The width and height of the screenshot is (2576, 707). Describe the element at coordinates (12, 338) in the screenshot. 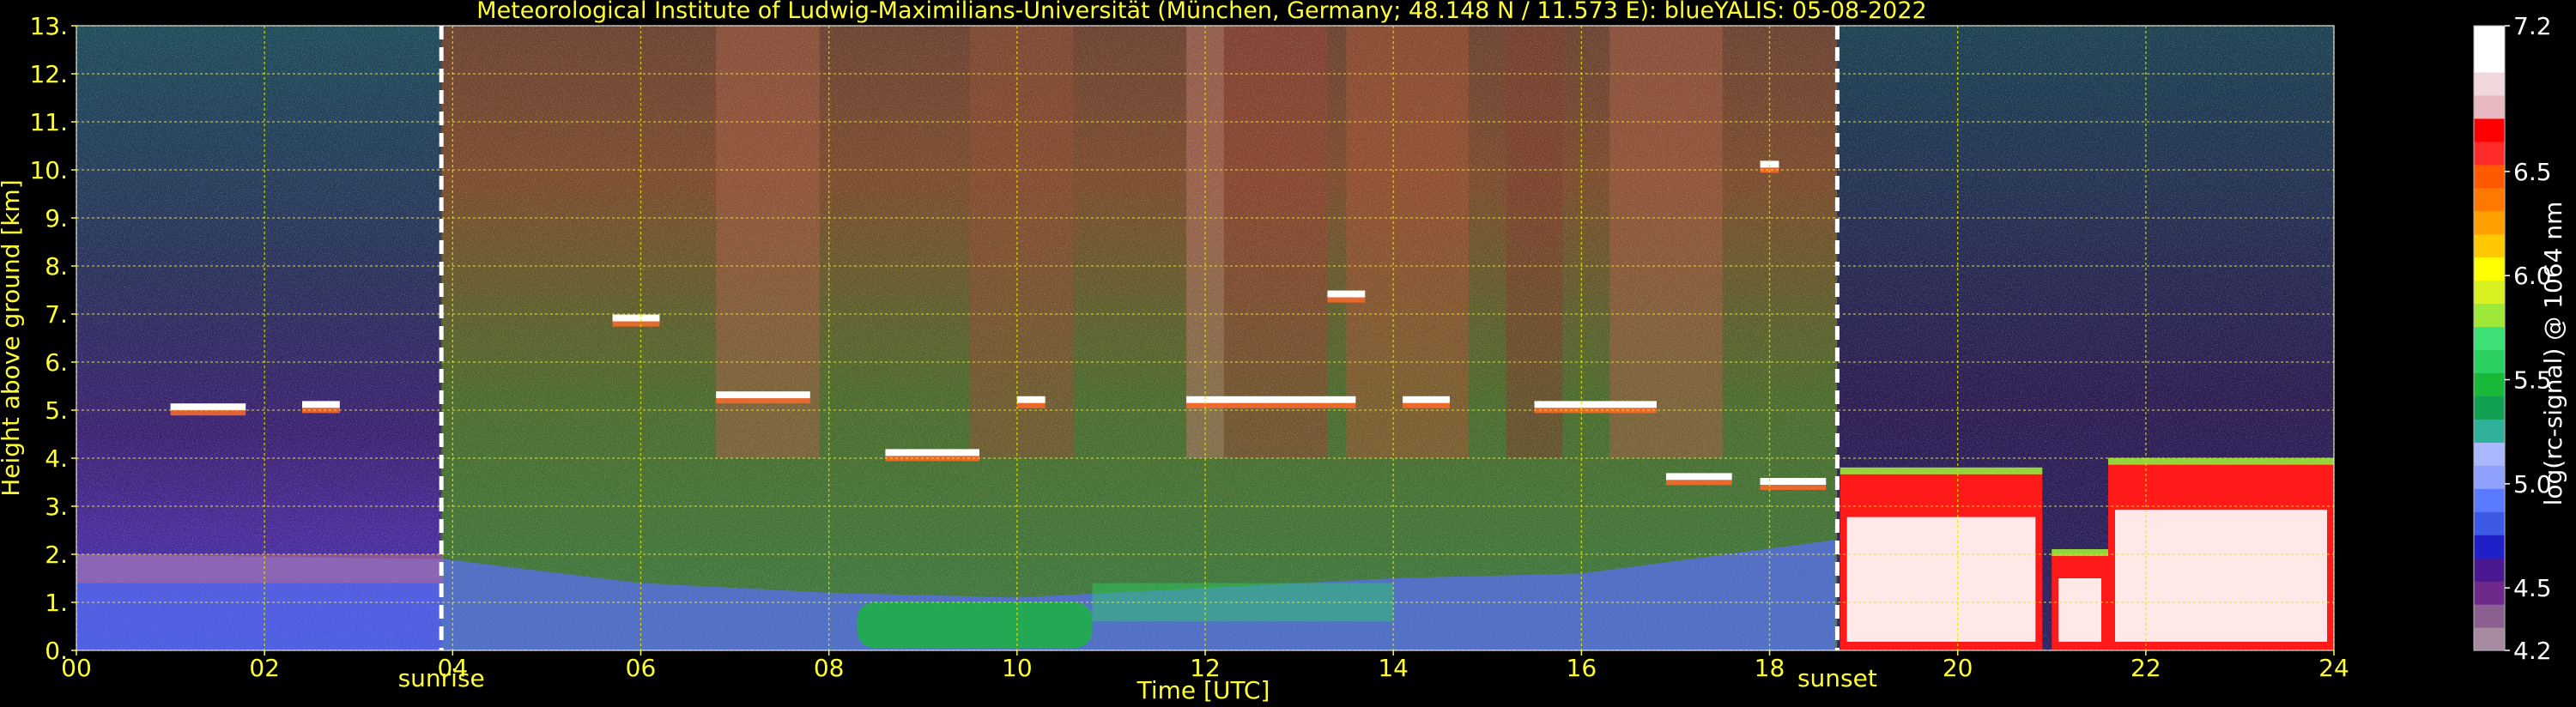

I see `y-axis-label: Height above ground [km]` at that location.